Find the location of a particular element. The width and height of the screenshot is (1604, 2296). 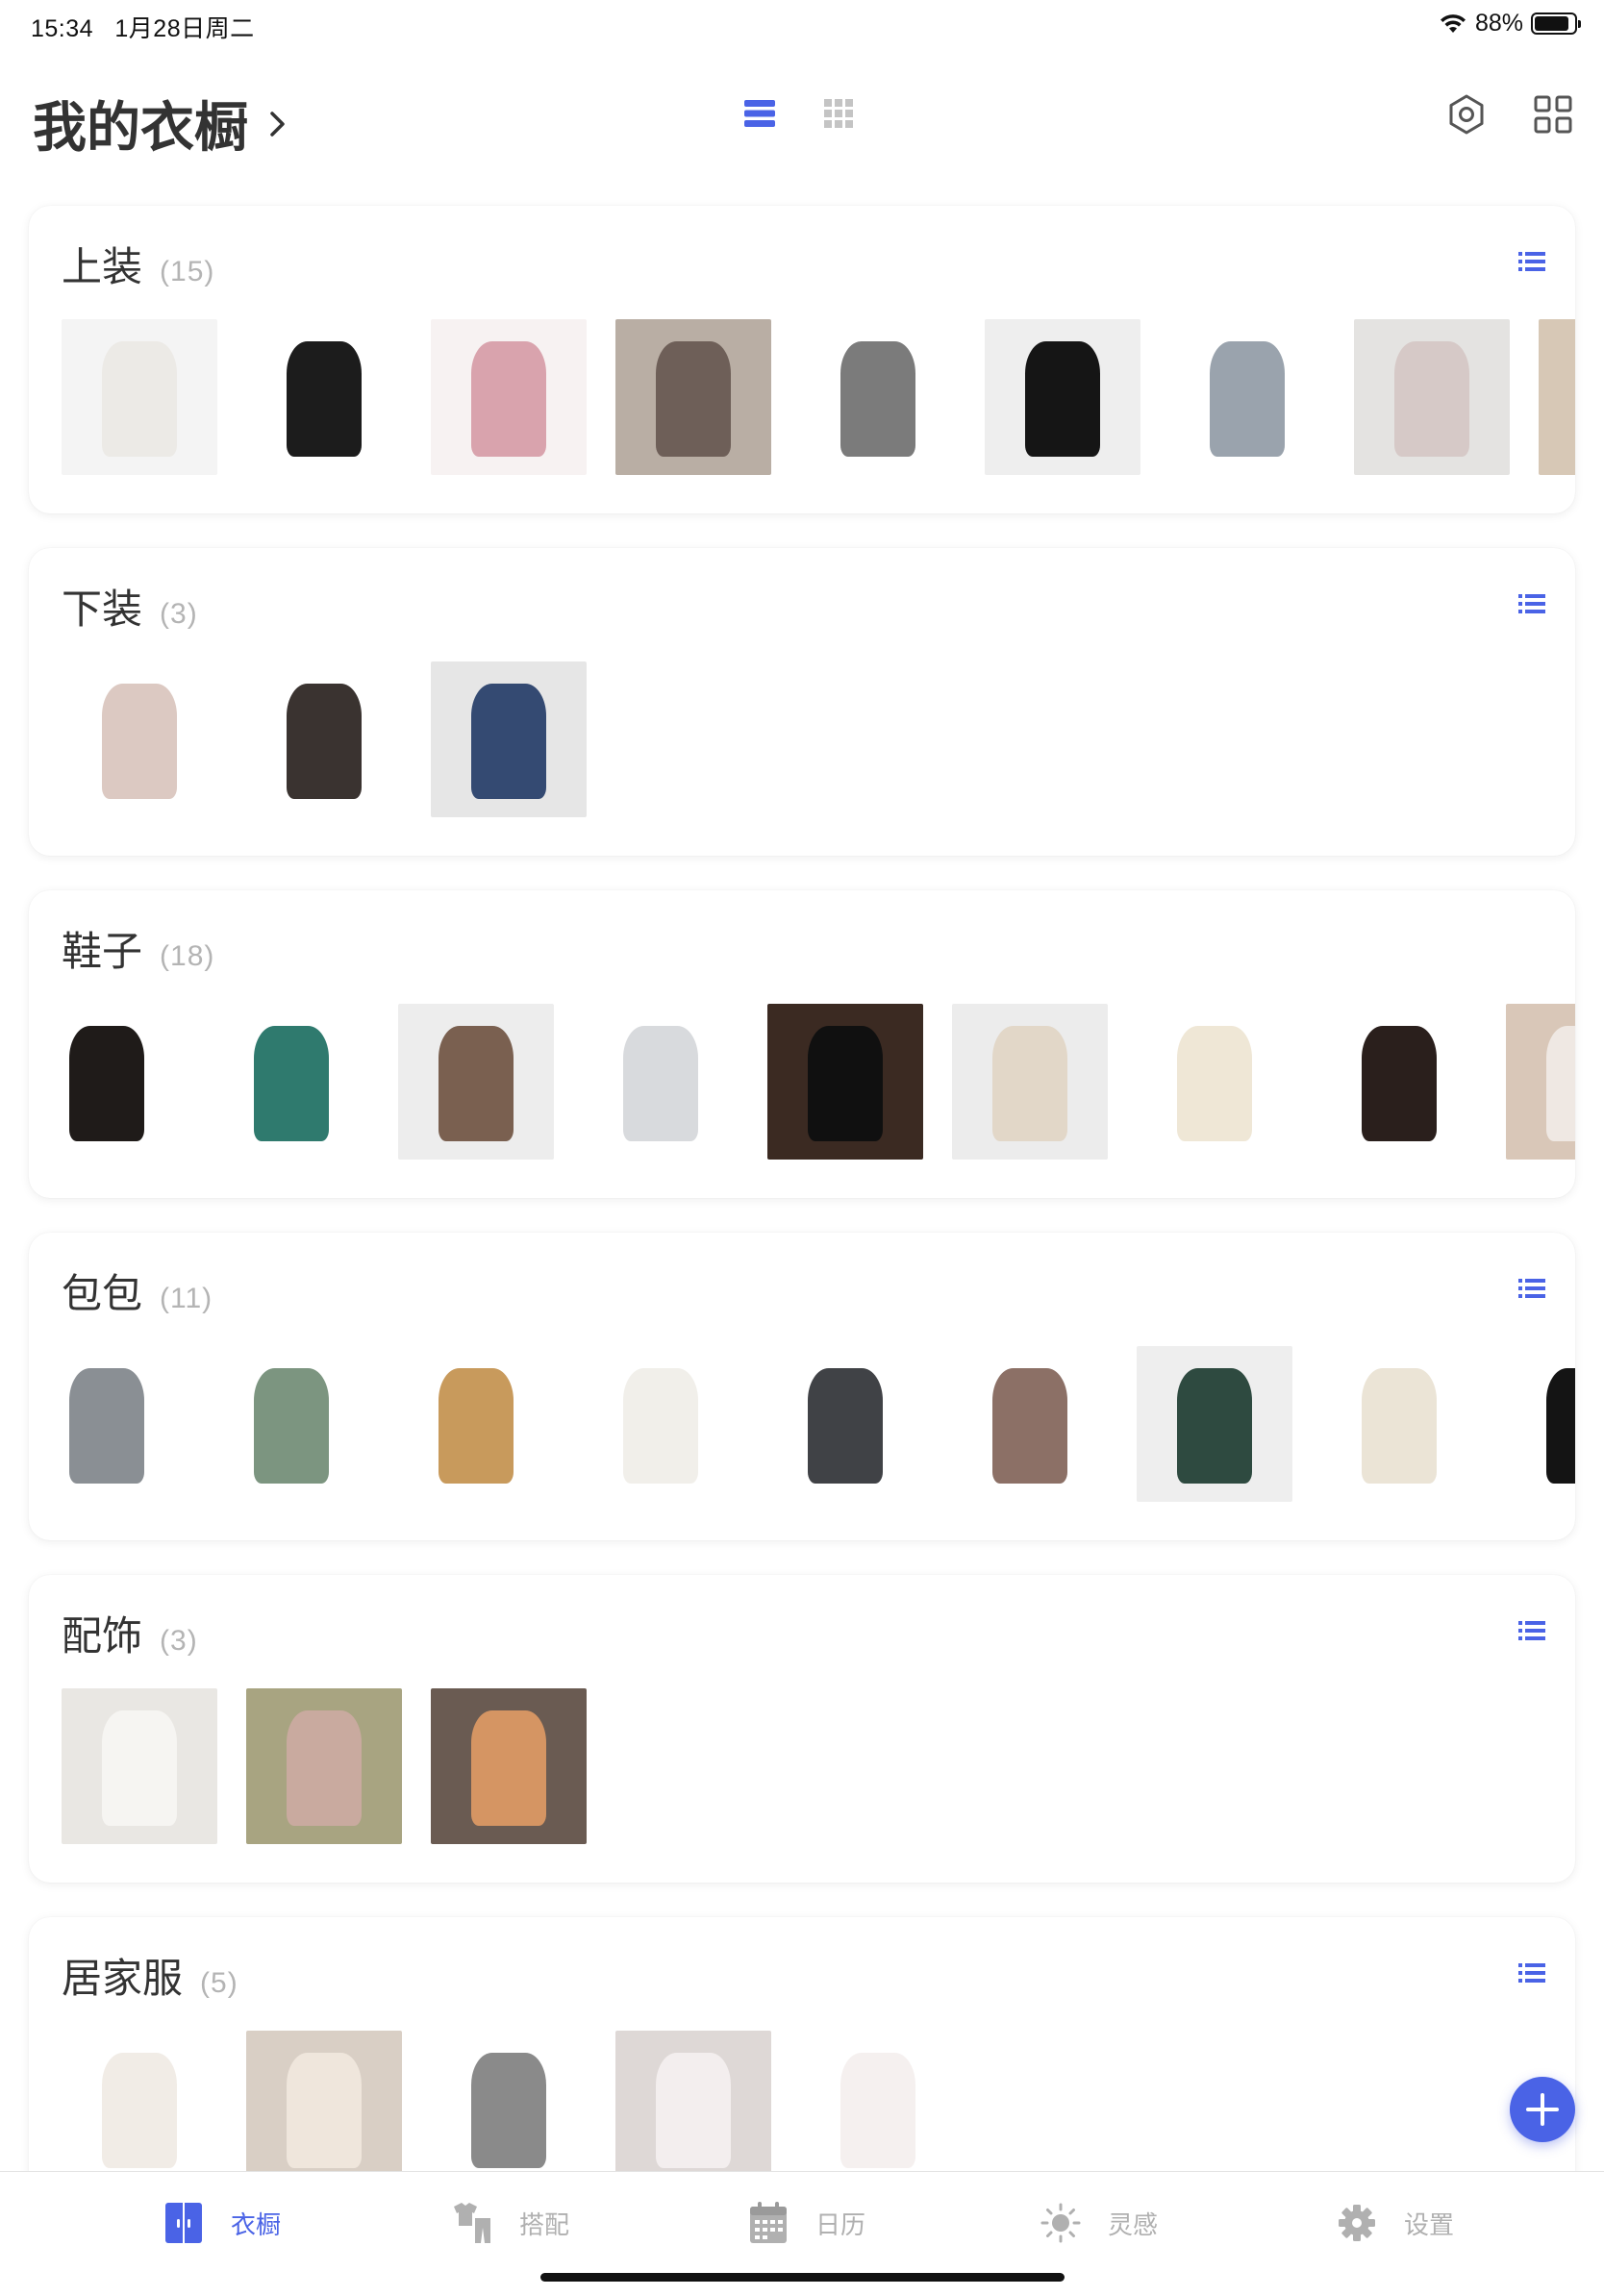

category-title: 下装 is located at coordinates (102, 609).